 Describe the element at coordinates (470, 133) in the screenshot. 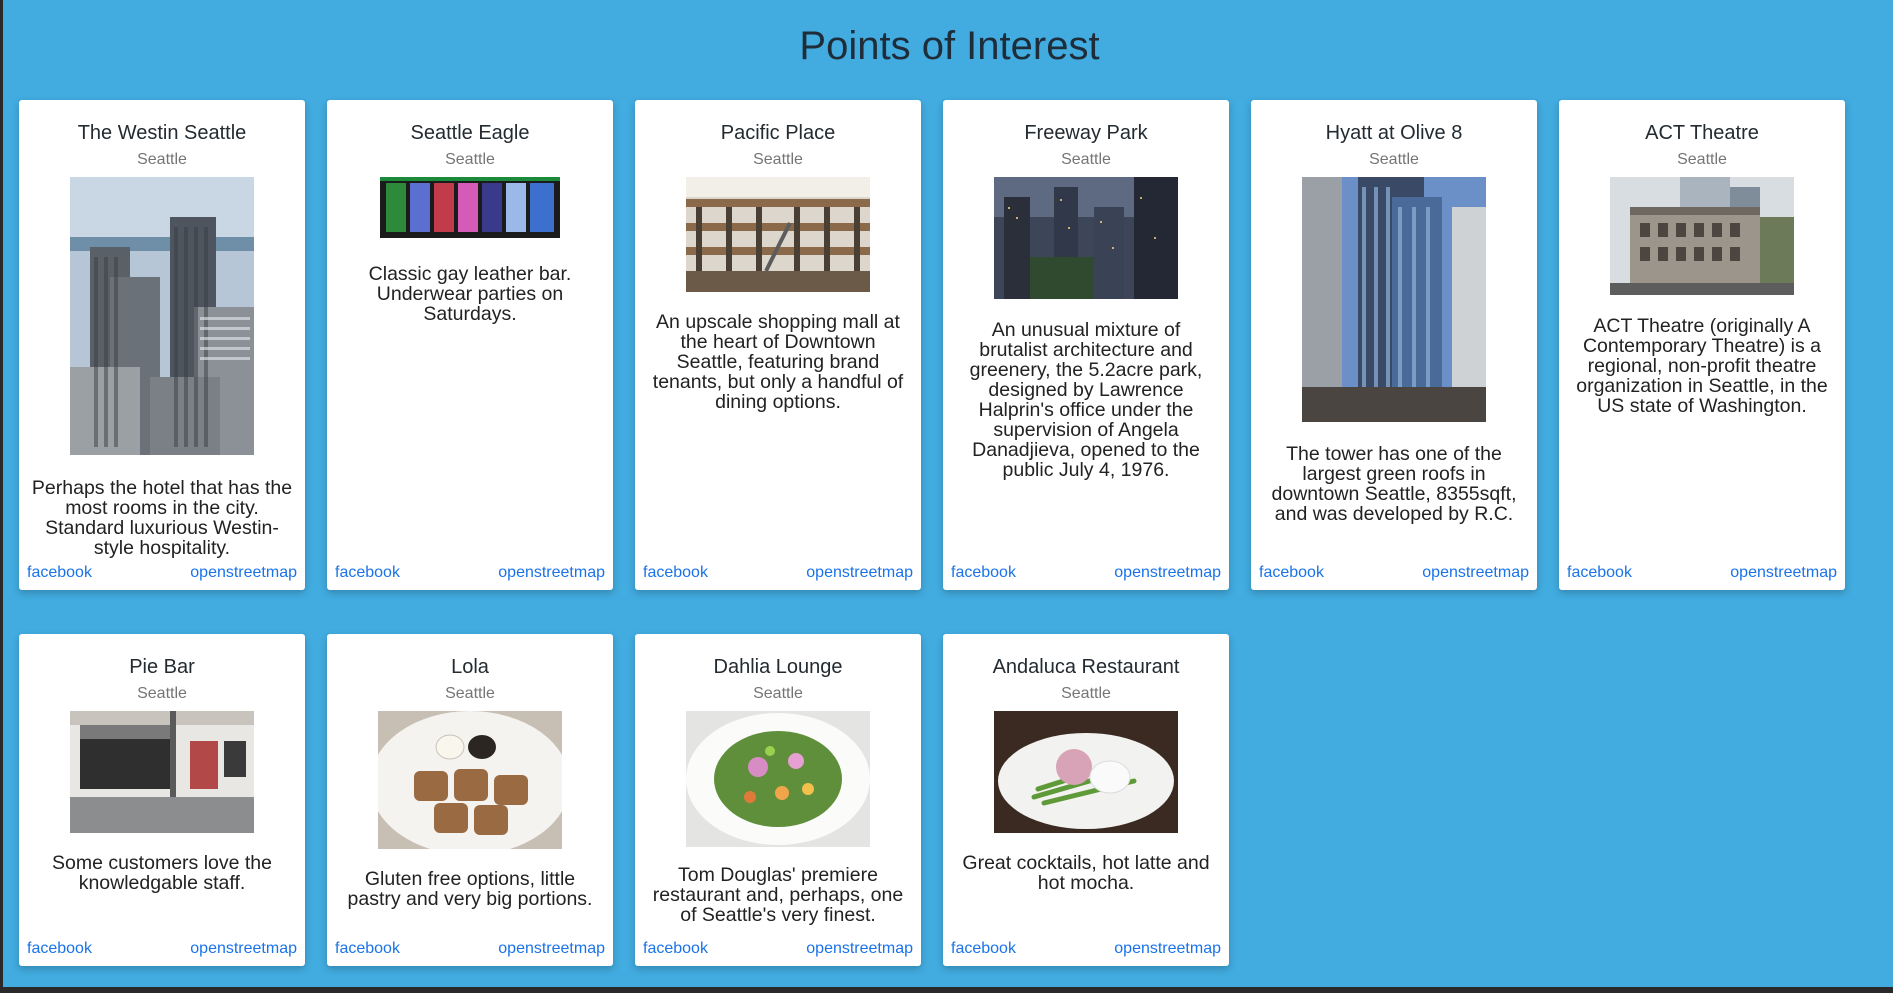

I see `card-title: Seattle Eagle` at that location.